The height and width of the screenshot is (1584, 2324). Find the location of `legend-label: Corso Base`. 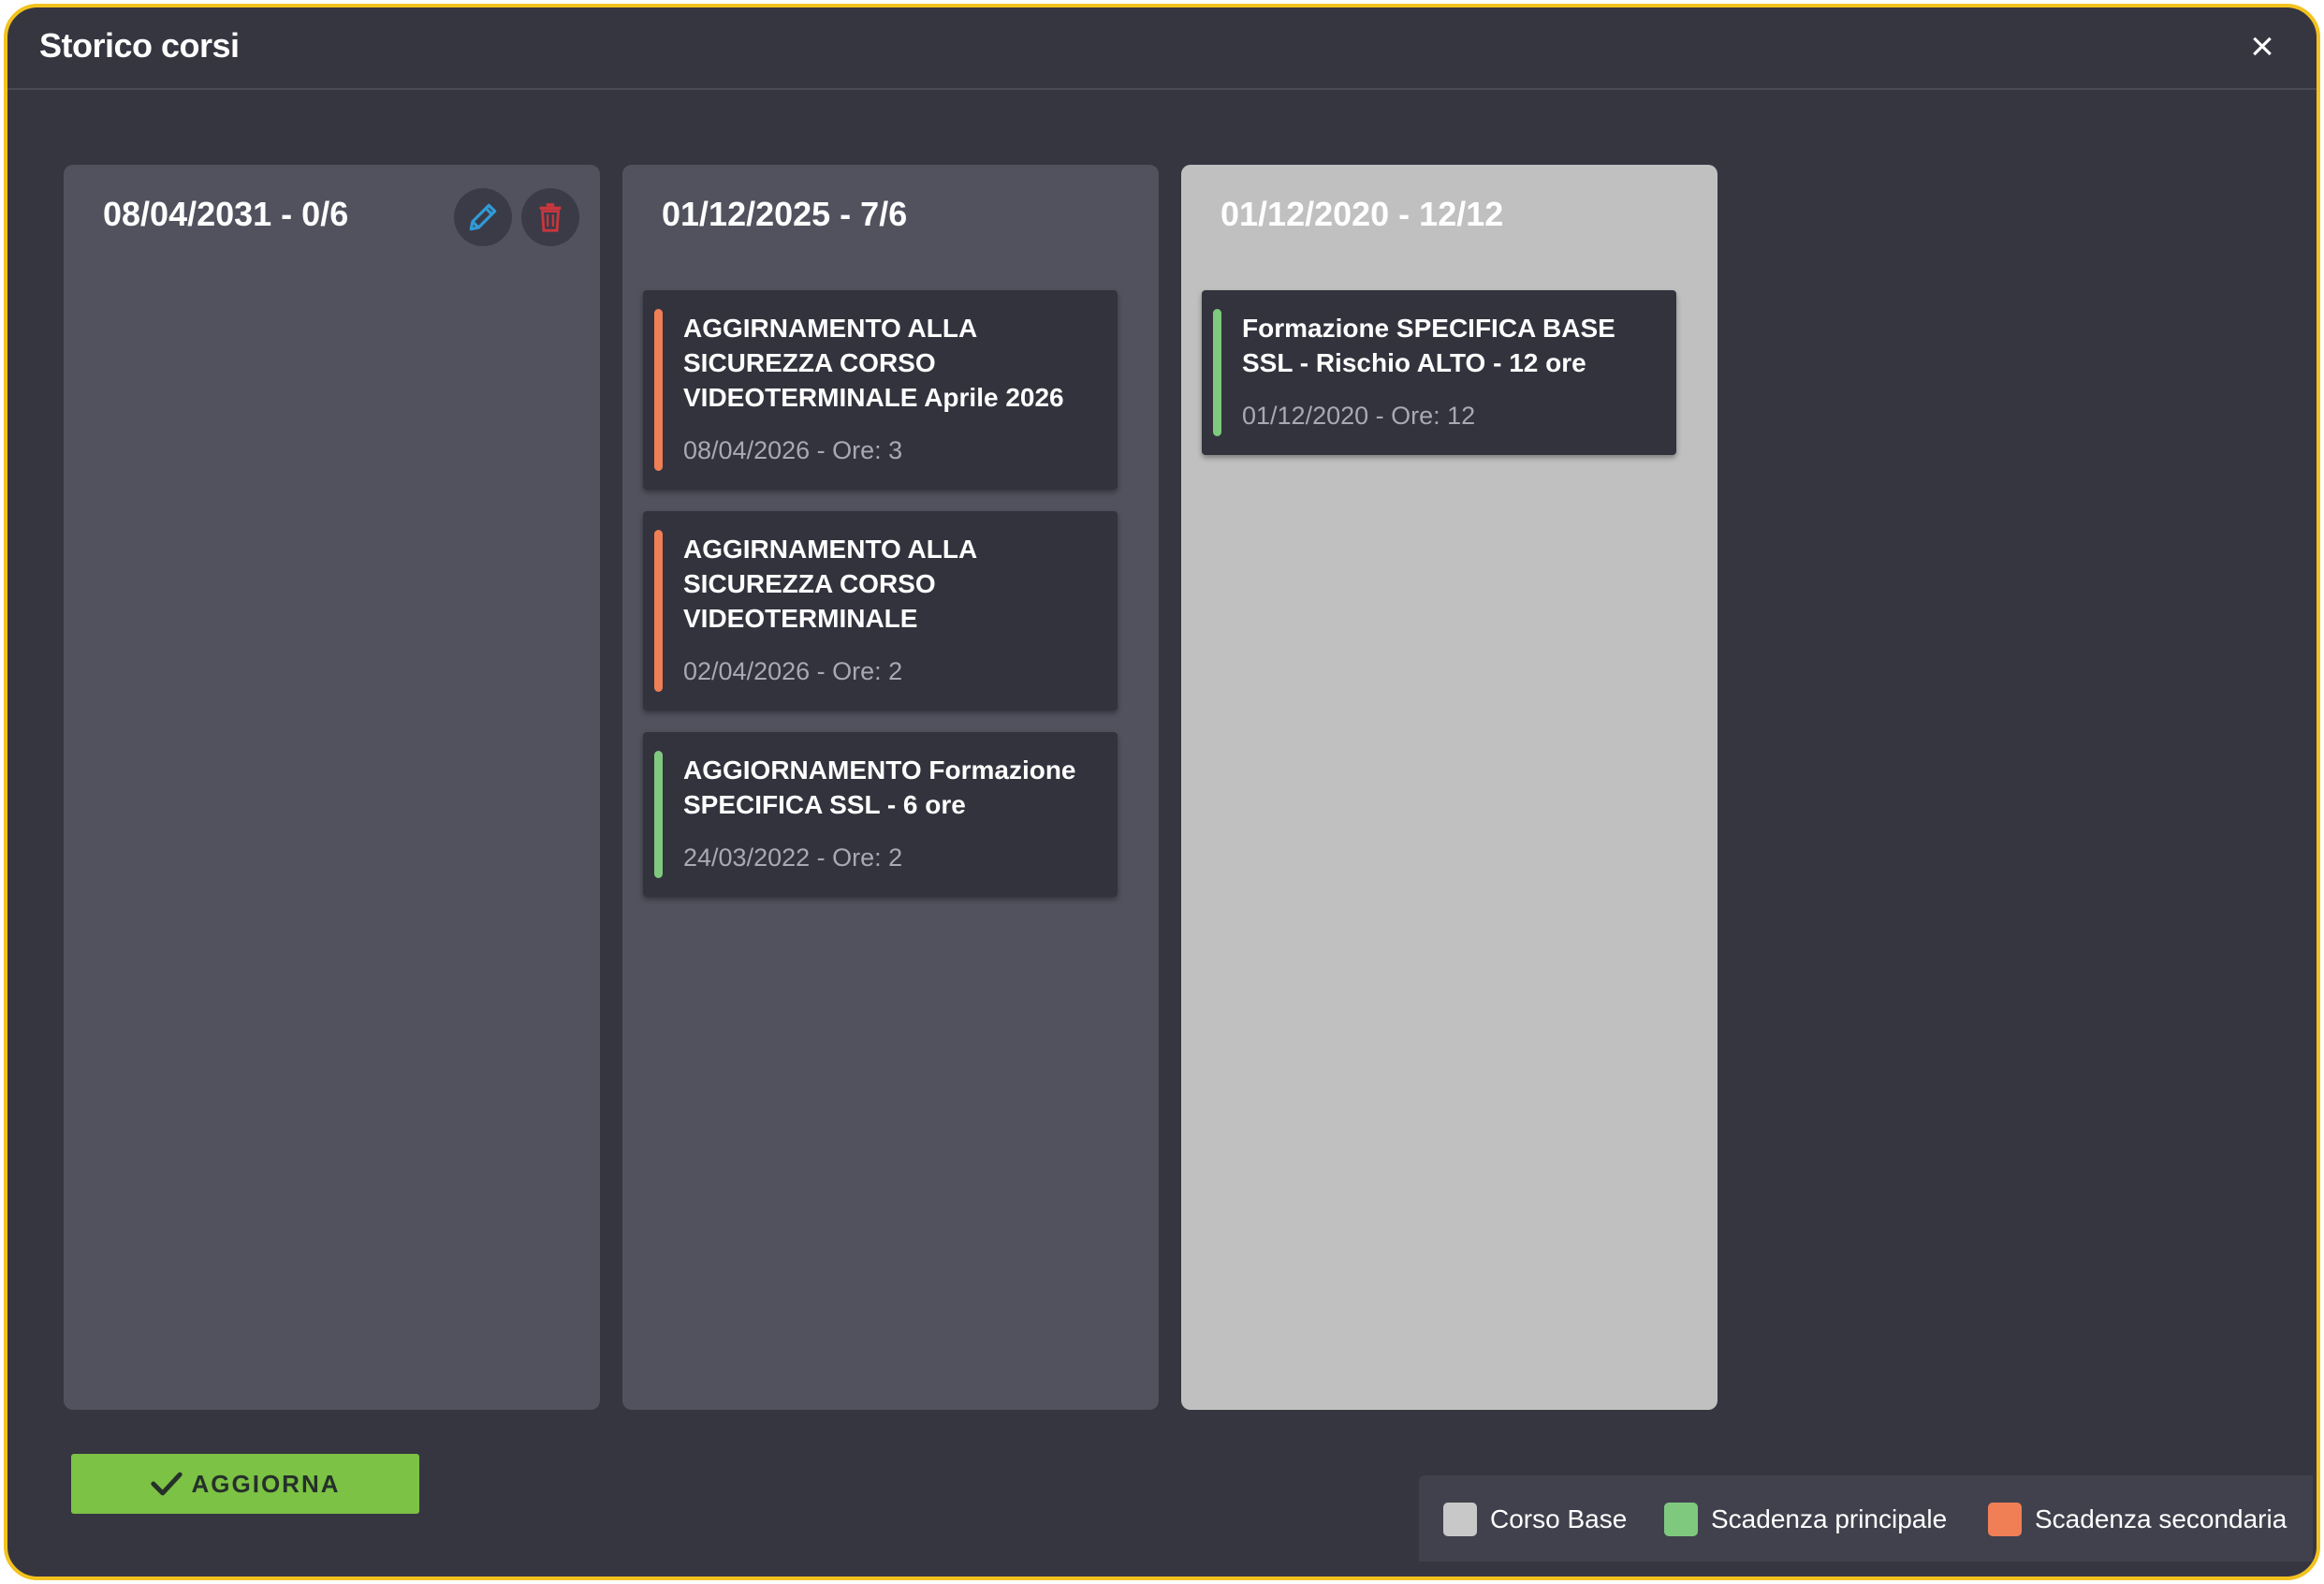

legend-label: Corso Base is located at coordinates (1559, 1518).